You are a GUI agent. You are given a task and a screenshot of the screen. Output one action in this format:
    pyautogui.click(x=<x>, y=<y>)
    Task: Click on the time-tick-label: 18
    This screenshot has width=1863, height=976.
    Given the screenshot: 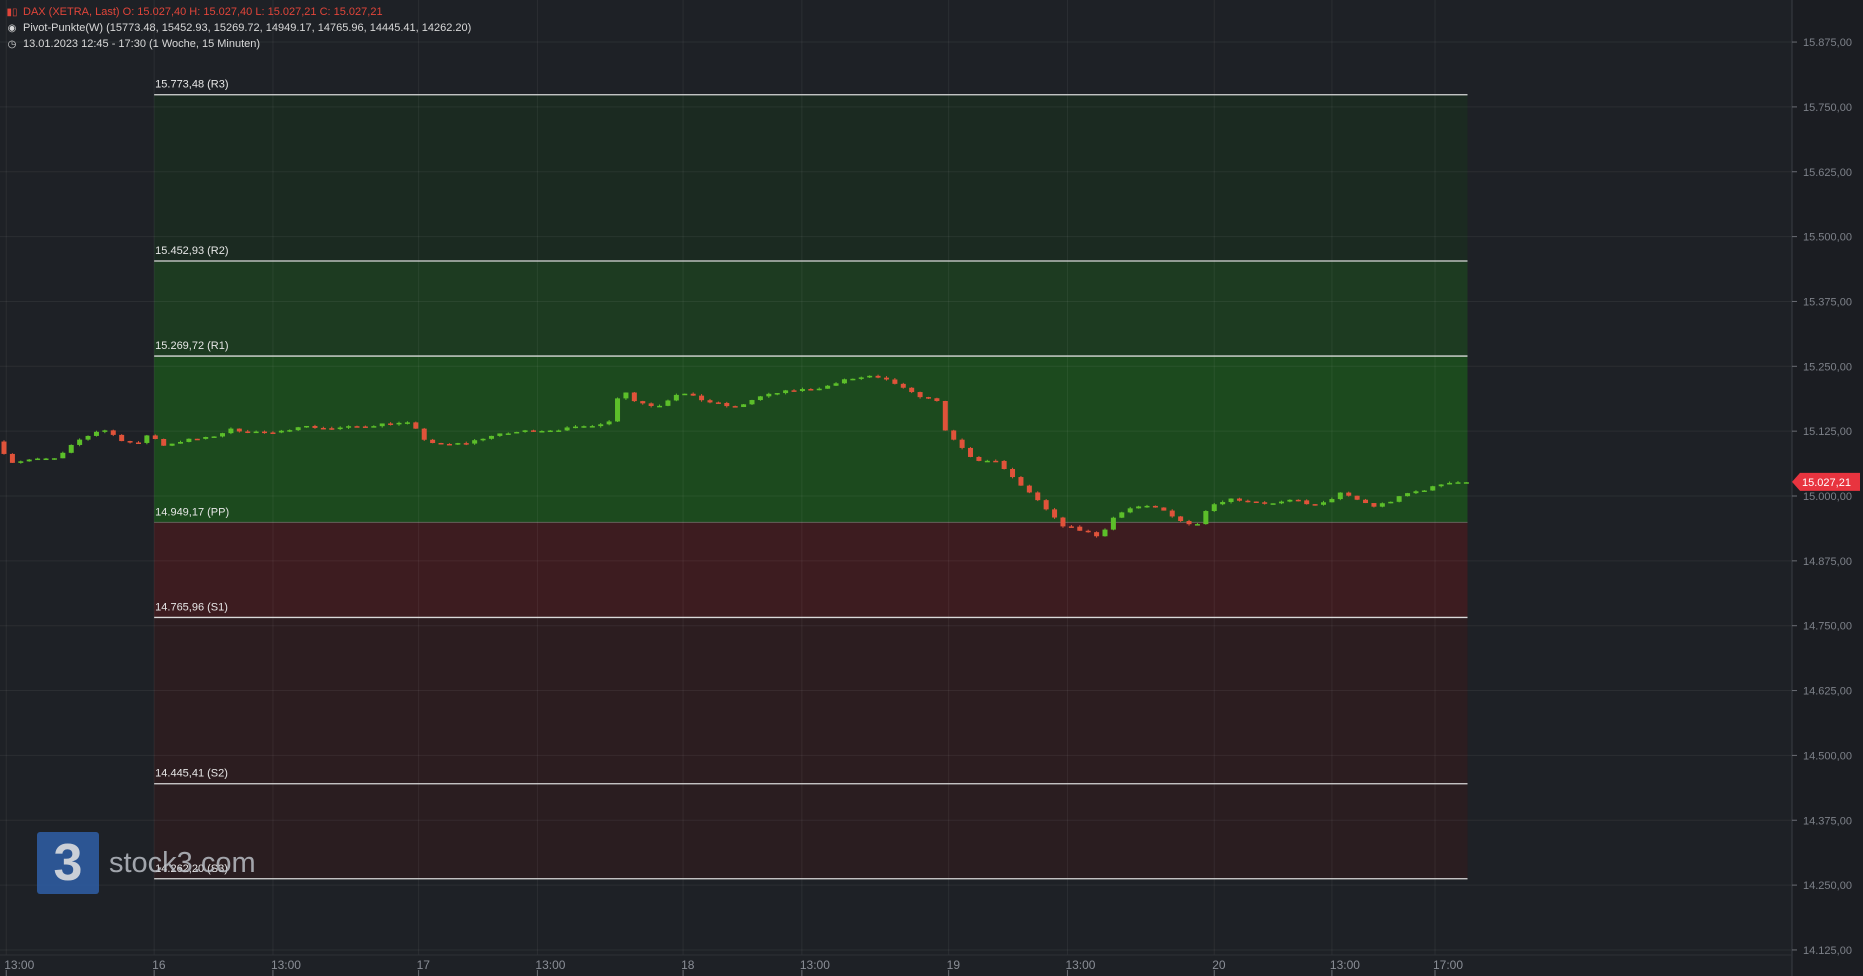 What is the action you would take?
    pyautogui.click(x=688, y=965)
    